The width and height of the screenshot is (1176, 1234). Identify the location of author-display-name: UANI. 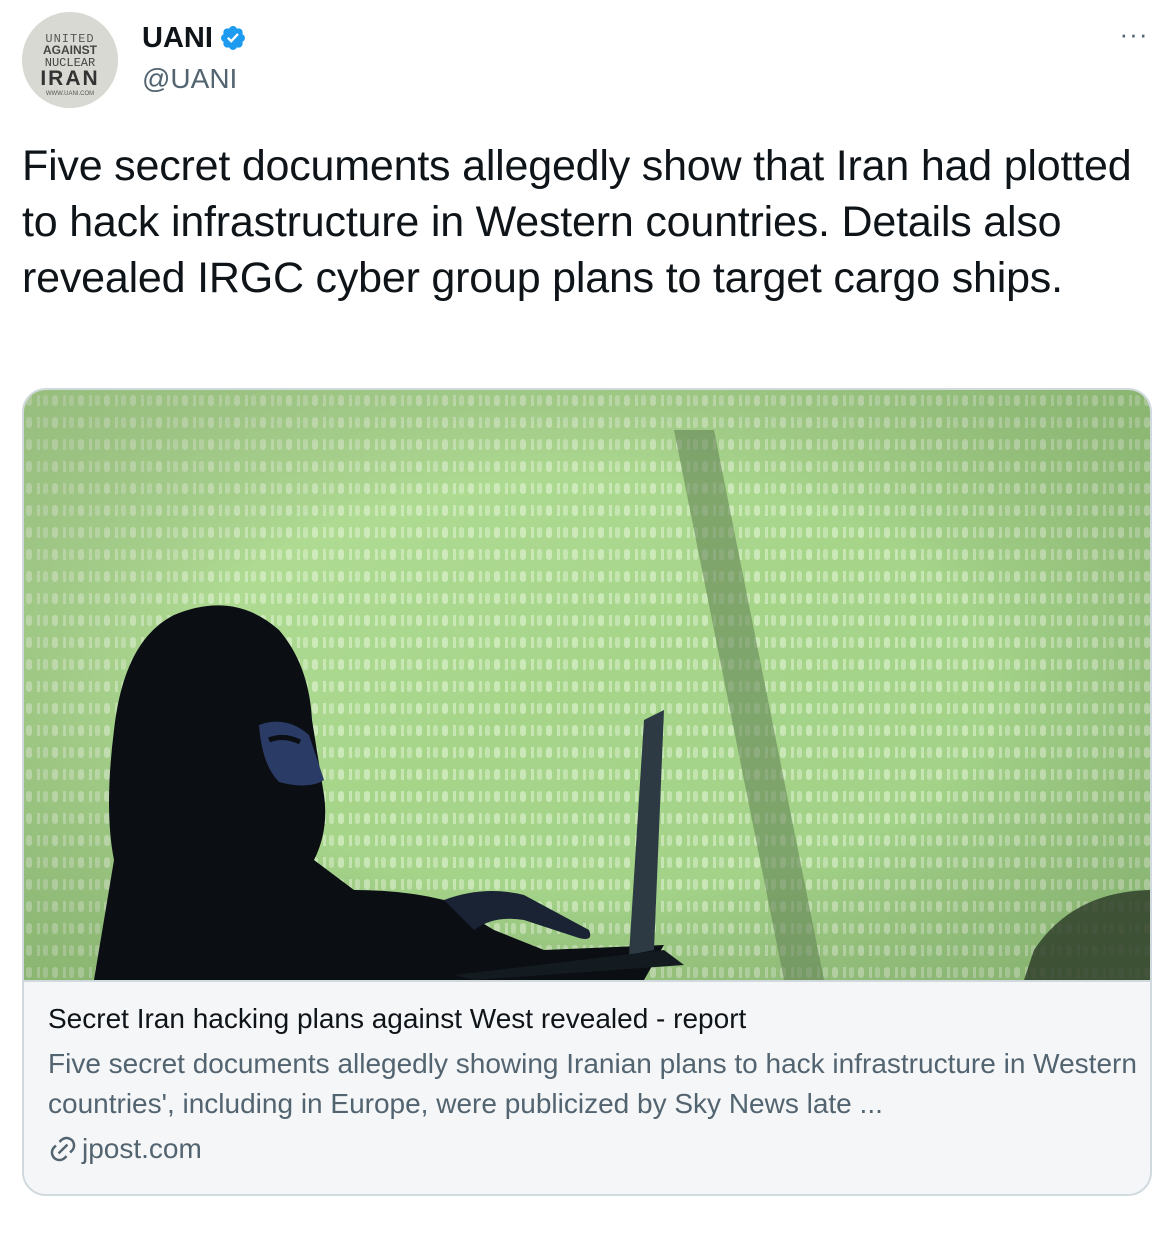
(194, 38).